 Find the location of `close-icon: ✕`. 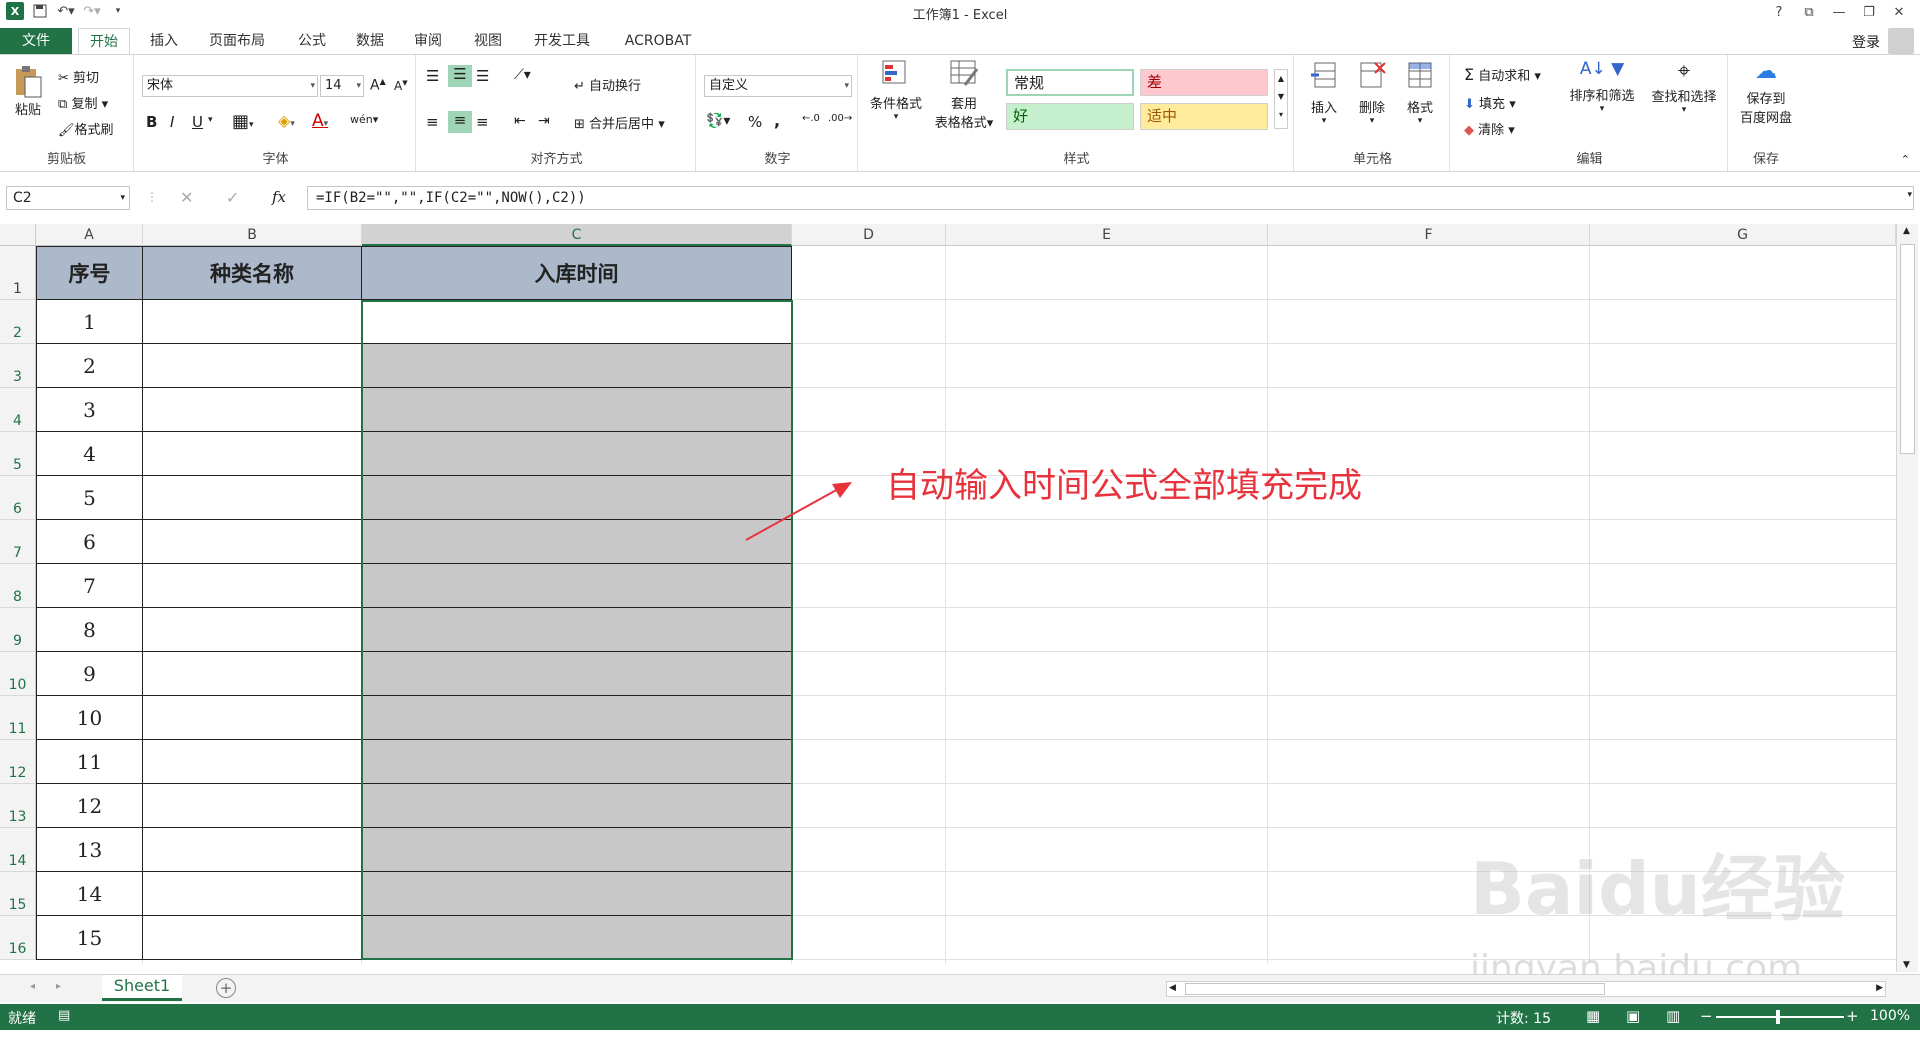

close-icon: ✕ is located at coordinates (1899, 12).